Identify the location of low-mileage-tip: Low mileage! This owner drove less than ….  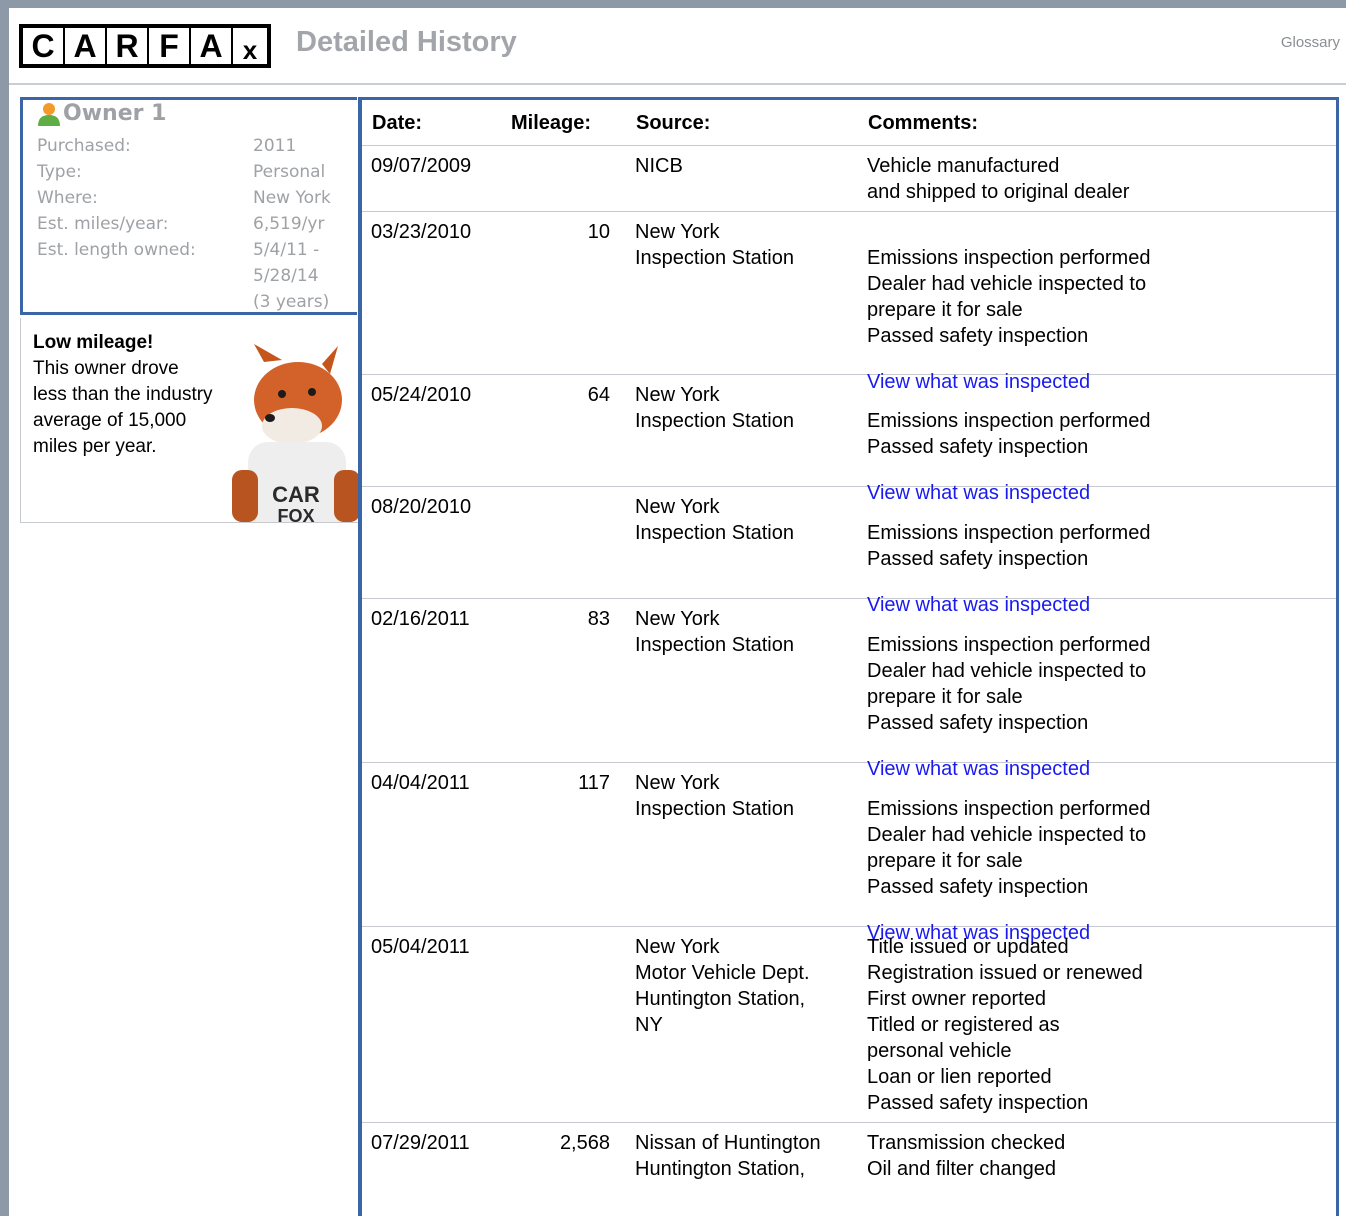
(189, 420).